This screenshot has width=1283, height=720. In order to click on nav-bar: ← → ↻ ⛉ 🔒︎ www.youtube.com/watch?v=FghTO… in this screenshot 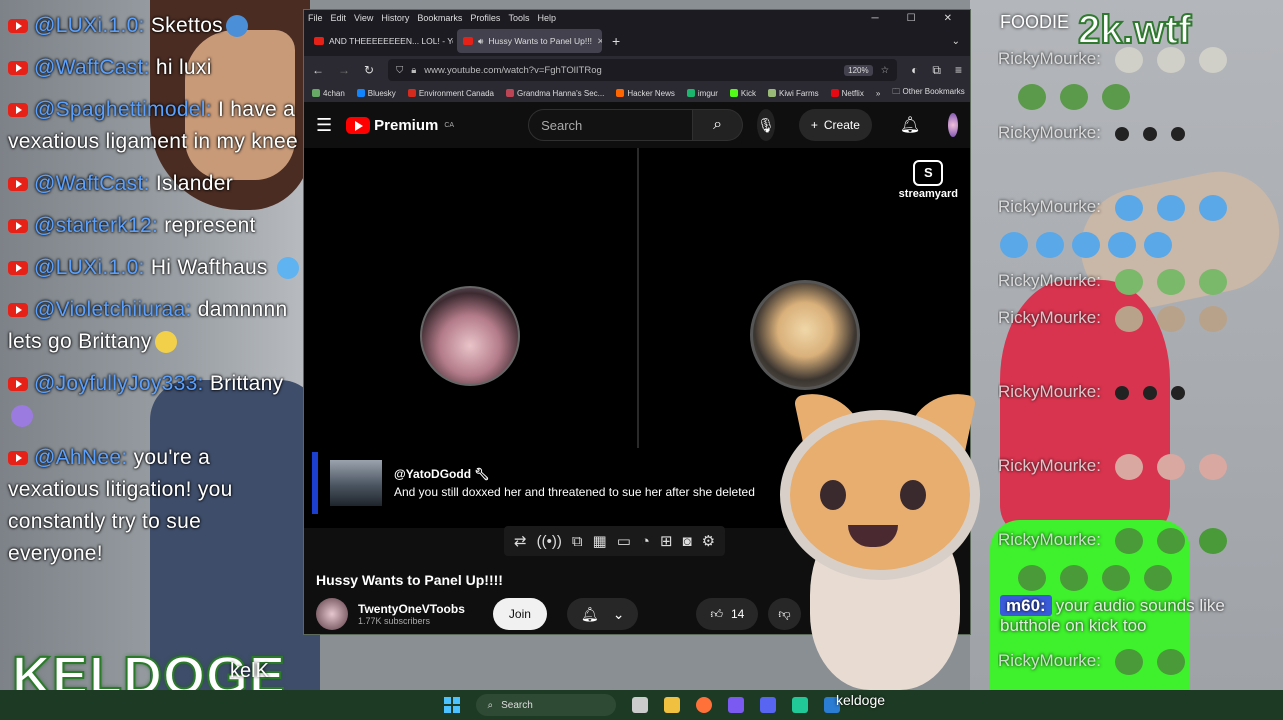, I will do `click(637, 70)`.